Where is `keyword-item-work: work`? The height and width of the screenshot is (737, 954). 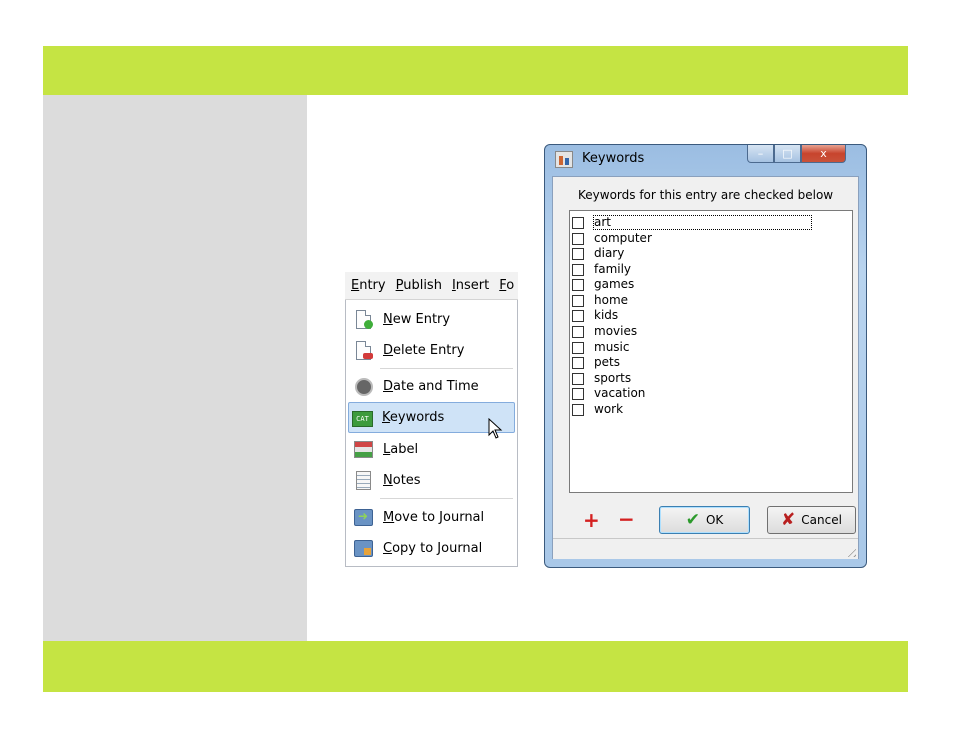 keyword-item-work: work is located at coordinates (597, 409).